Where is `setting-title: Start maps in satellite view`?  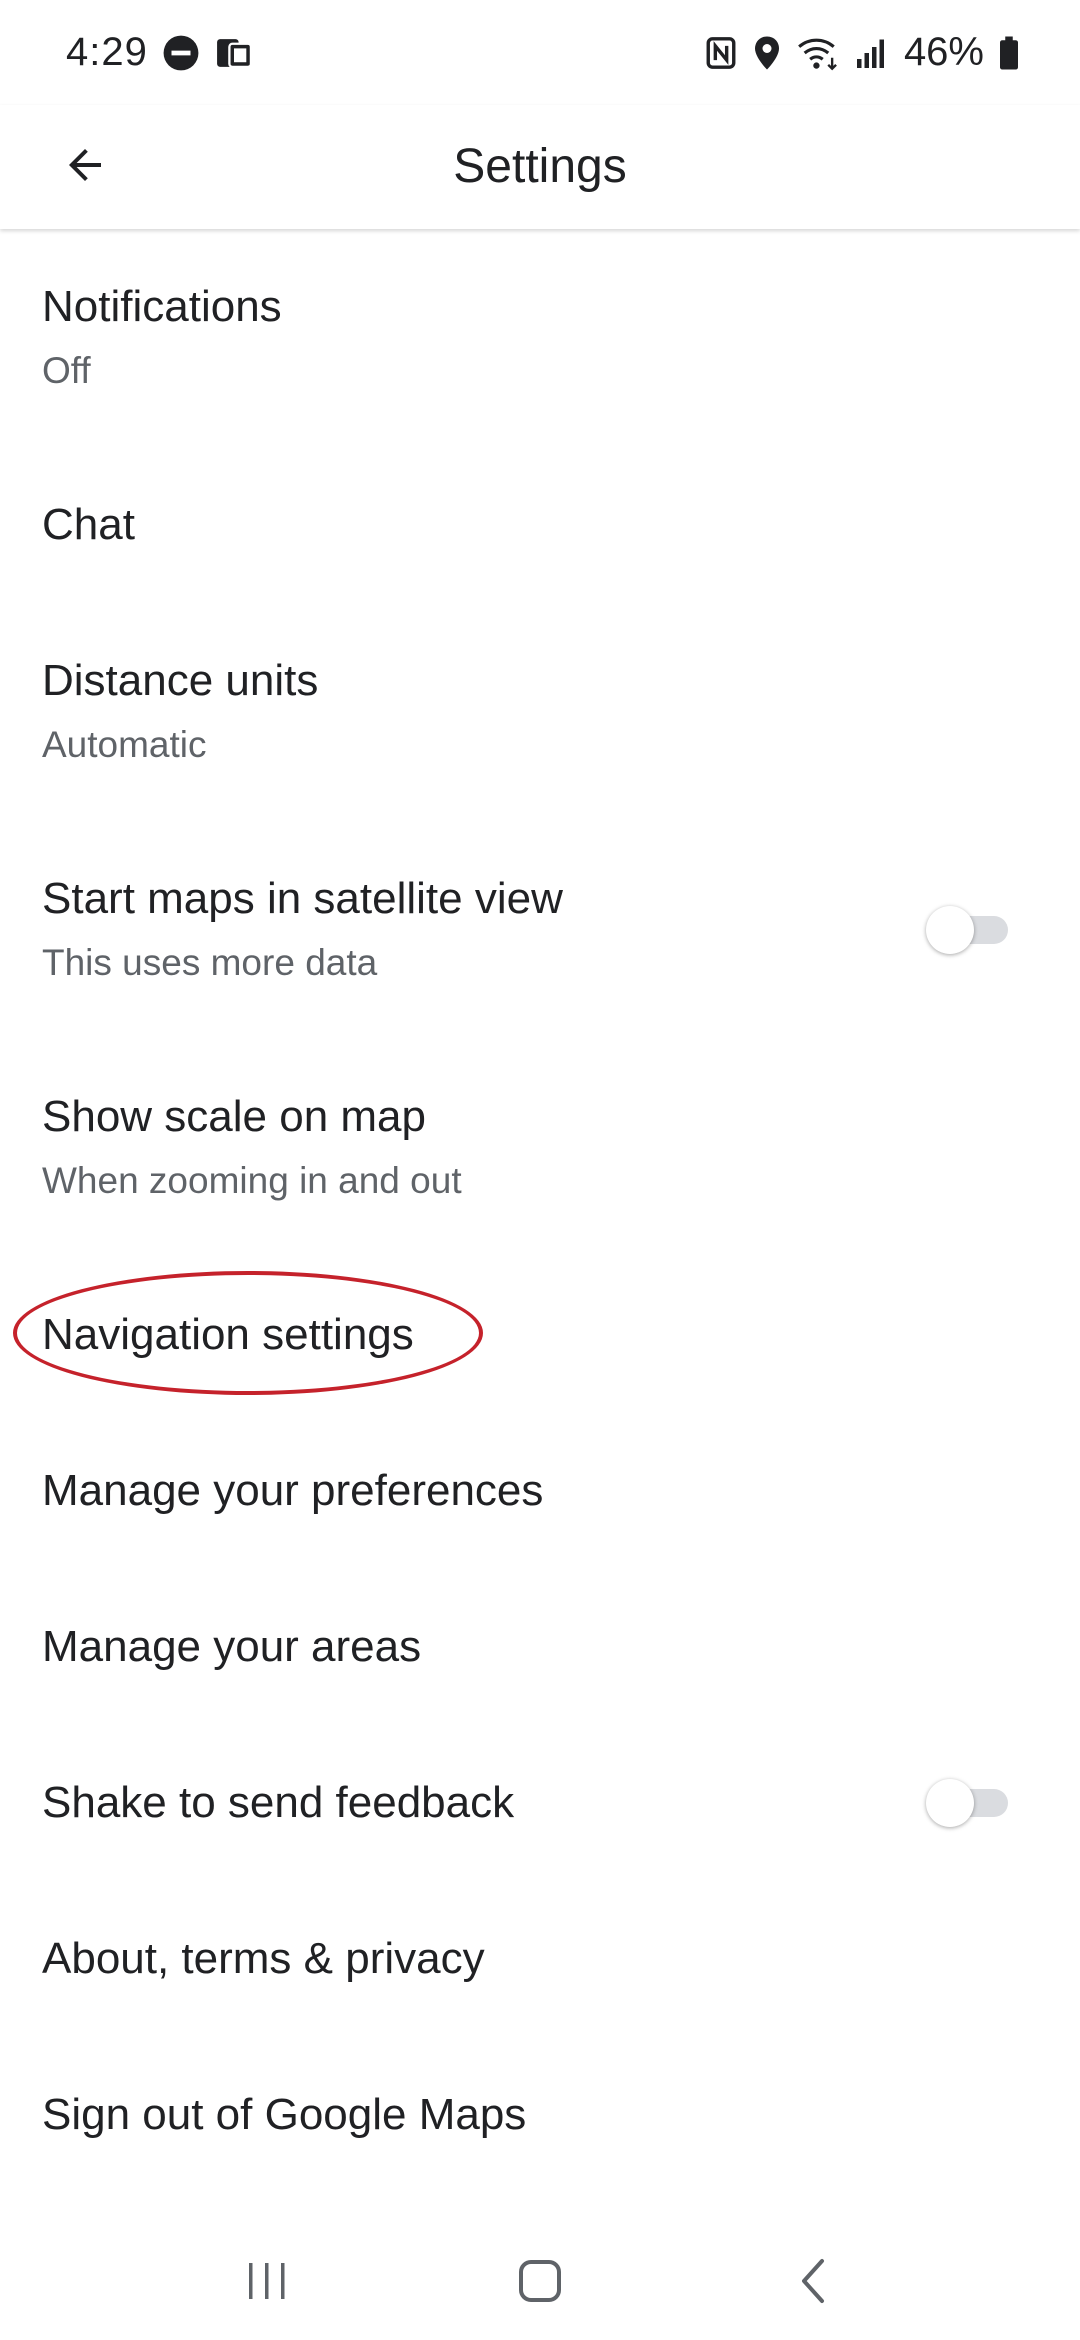 setting-title: Start maps in satellite view is located at coordinates (302, 898).